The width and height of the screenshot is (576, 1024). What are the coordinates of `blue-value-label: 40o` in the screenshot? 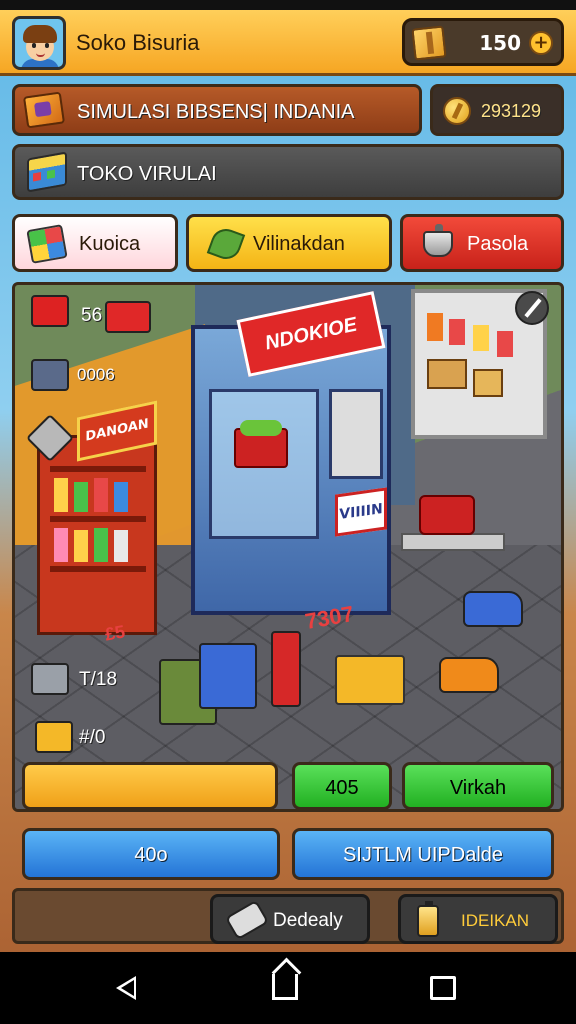 It's located at (151, 855).